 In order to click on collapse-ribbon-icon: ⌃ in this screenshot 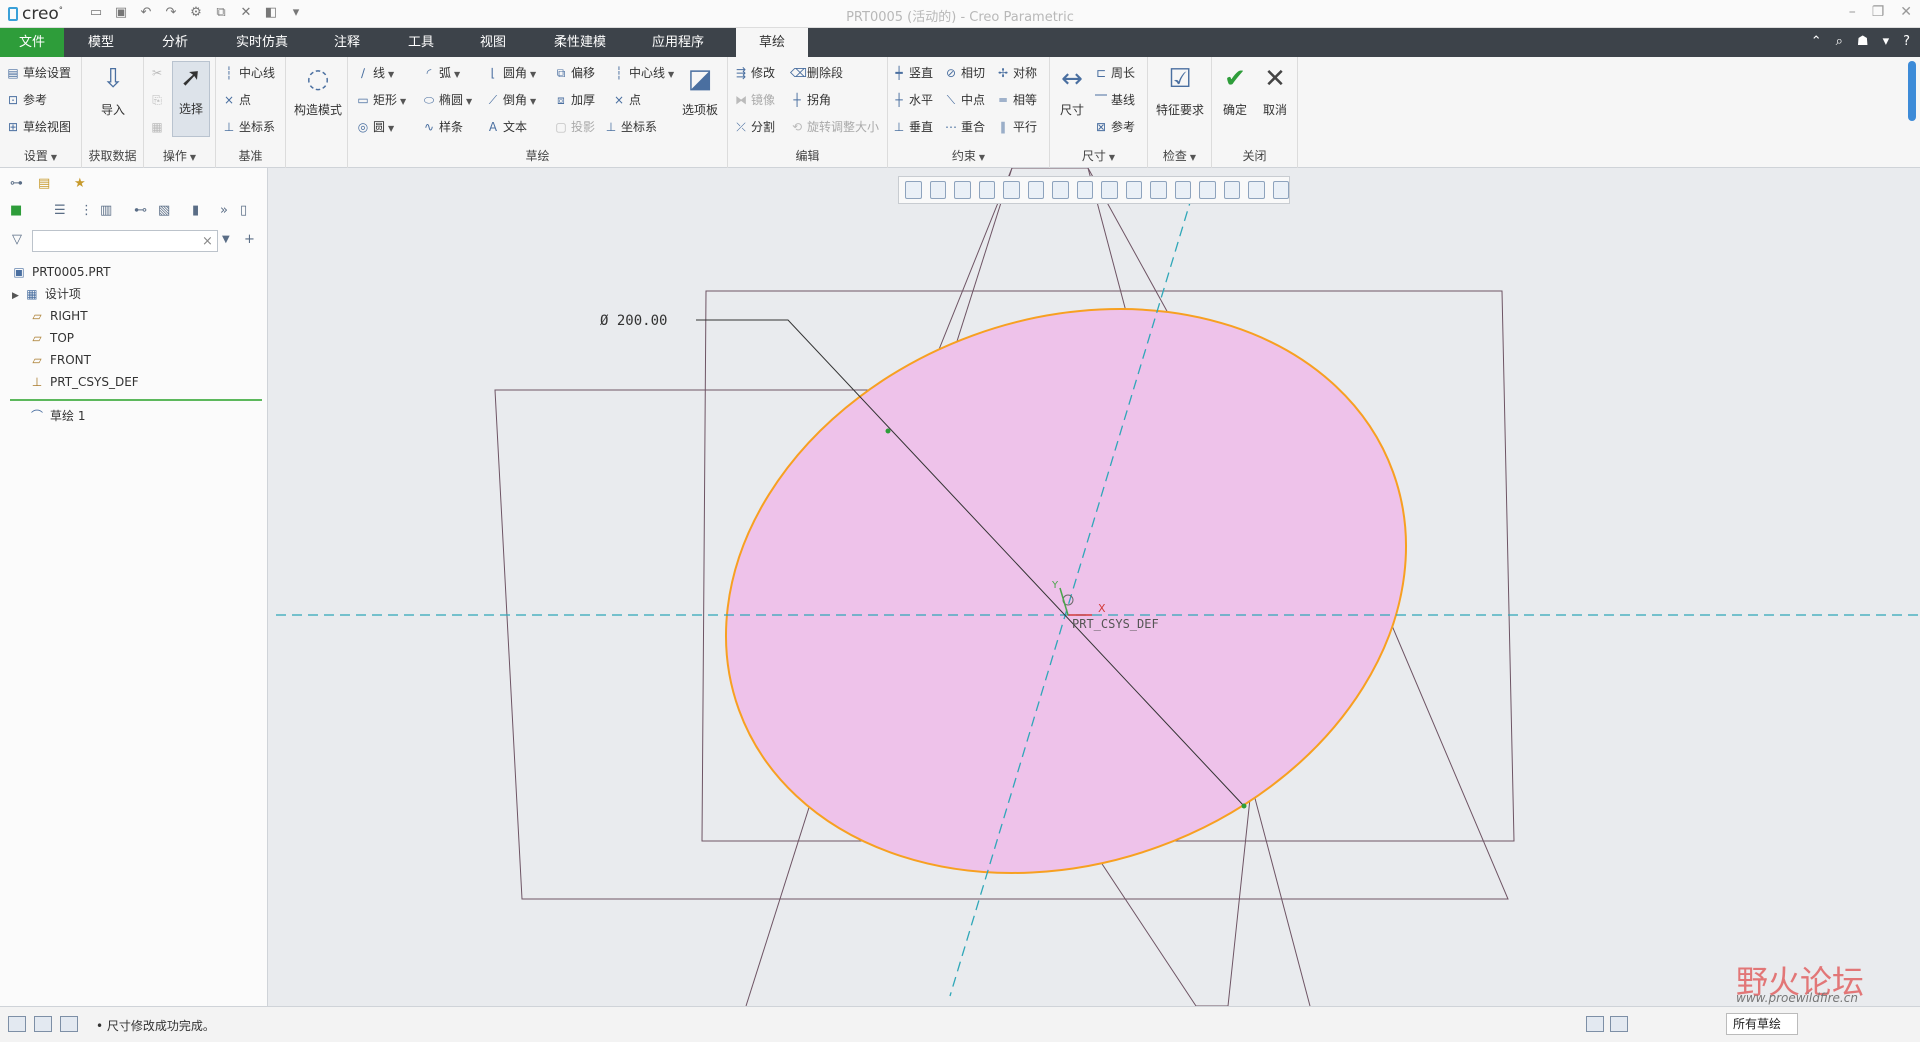, I will do `click(1816, 41)`.